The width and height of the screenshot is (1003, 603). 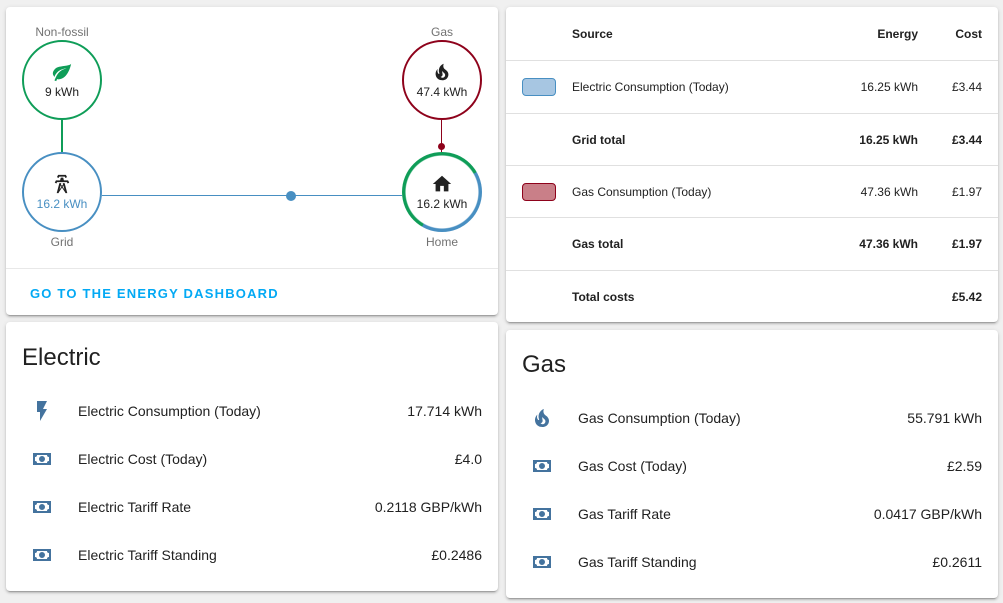 What do you see at coordinates (444, 411) in the screenshot?
I see `entity-state: 17.714 kWh` at bounding box center [444, 411].